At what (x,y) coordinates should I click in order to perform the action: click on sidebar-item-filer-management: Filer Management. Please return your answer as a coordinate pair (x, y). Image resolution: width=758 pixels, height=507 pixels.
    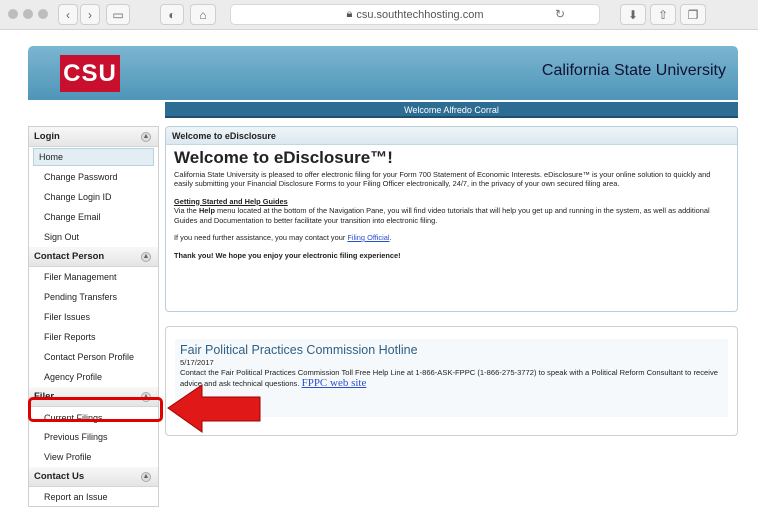
    Looking at the image, I should click on (93, 277).